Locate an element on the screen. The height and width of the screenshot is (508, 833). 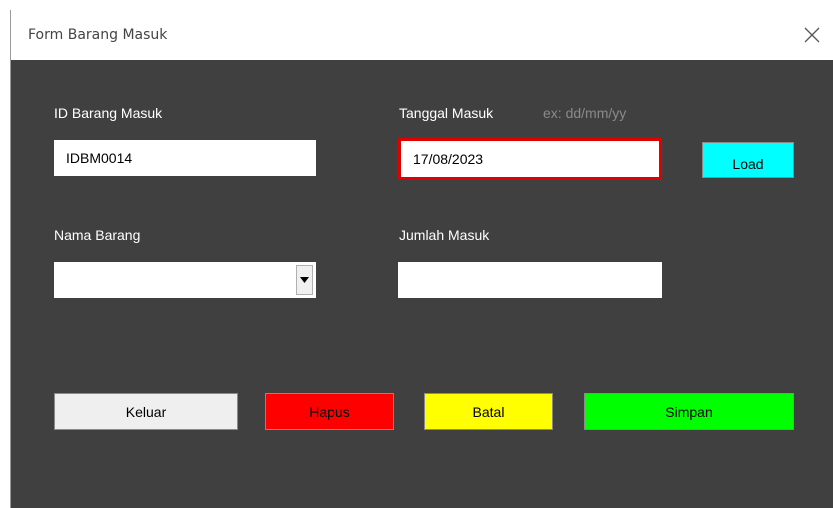
hapus-button-label: Hapus is located at coordinates (329, 411).